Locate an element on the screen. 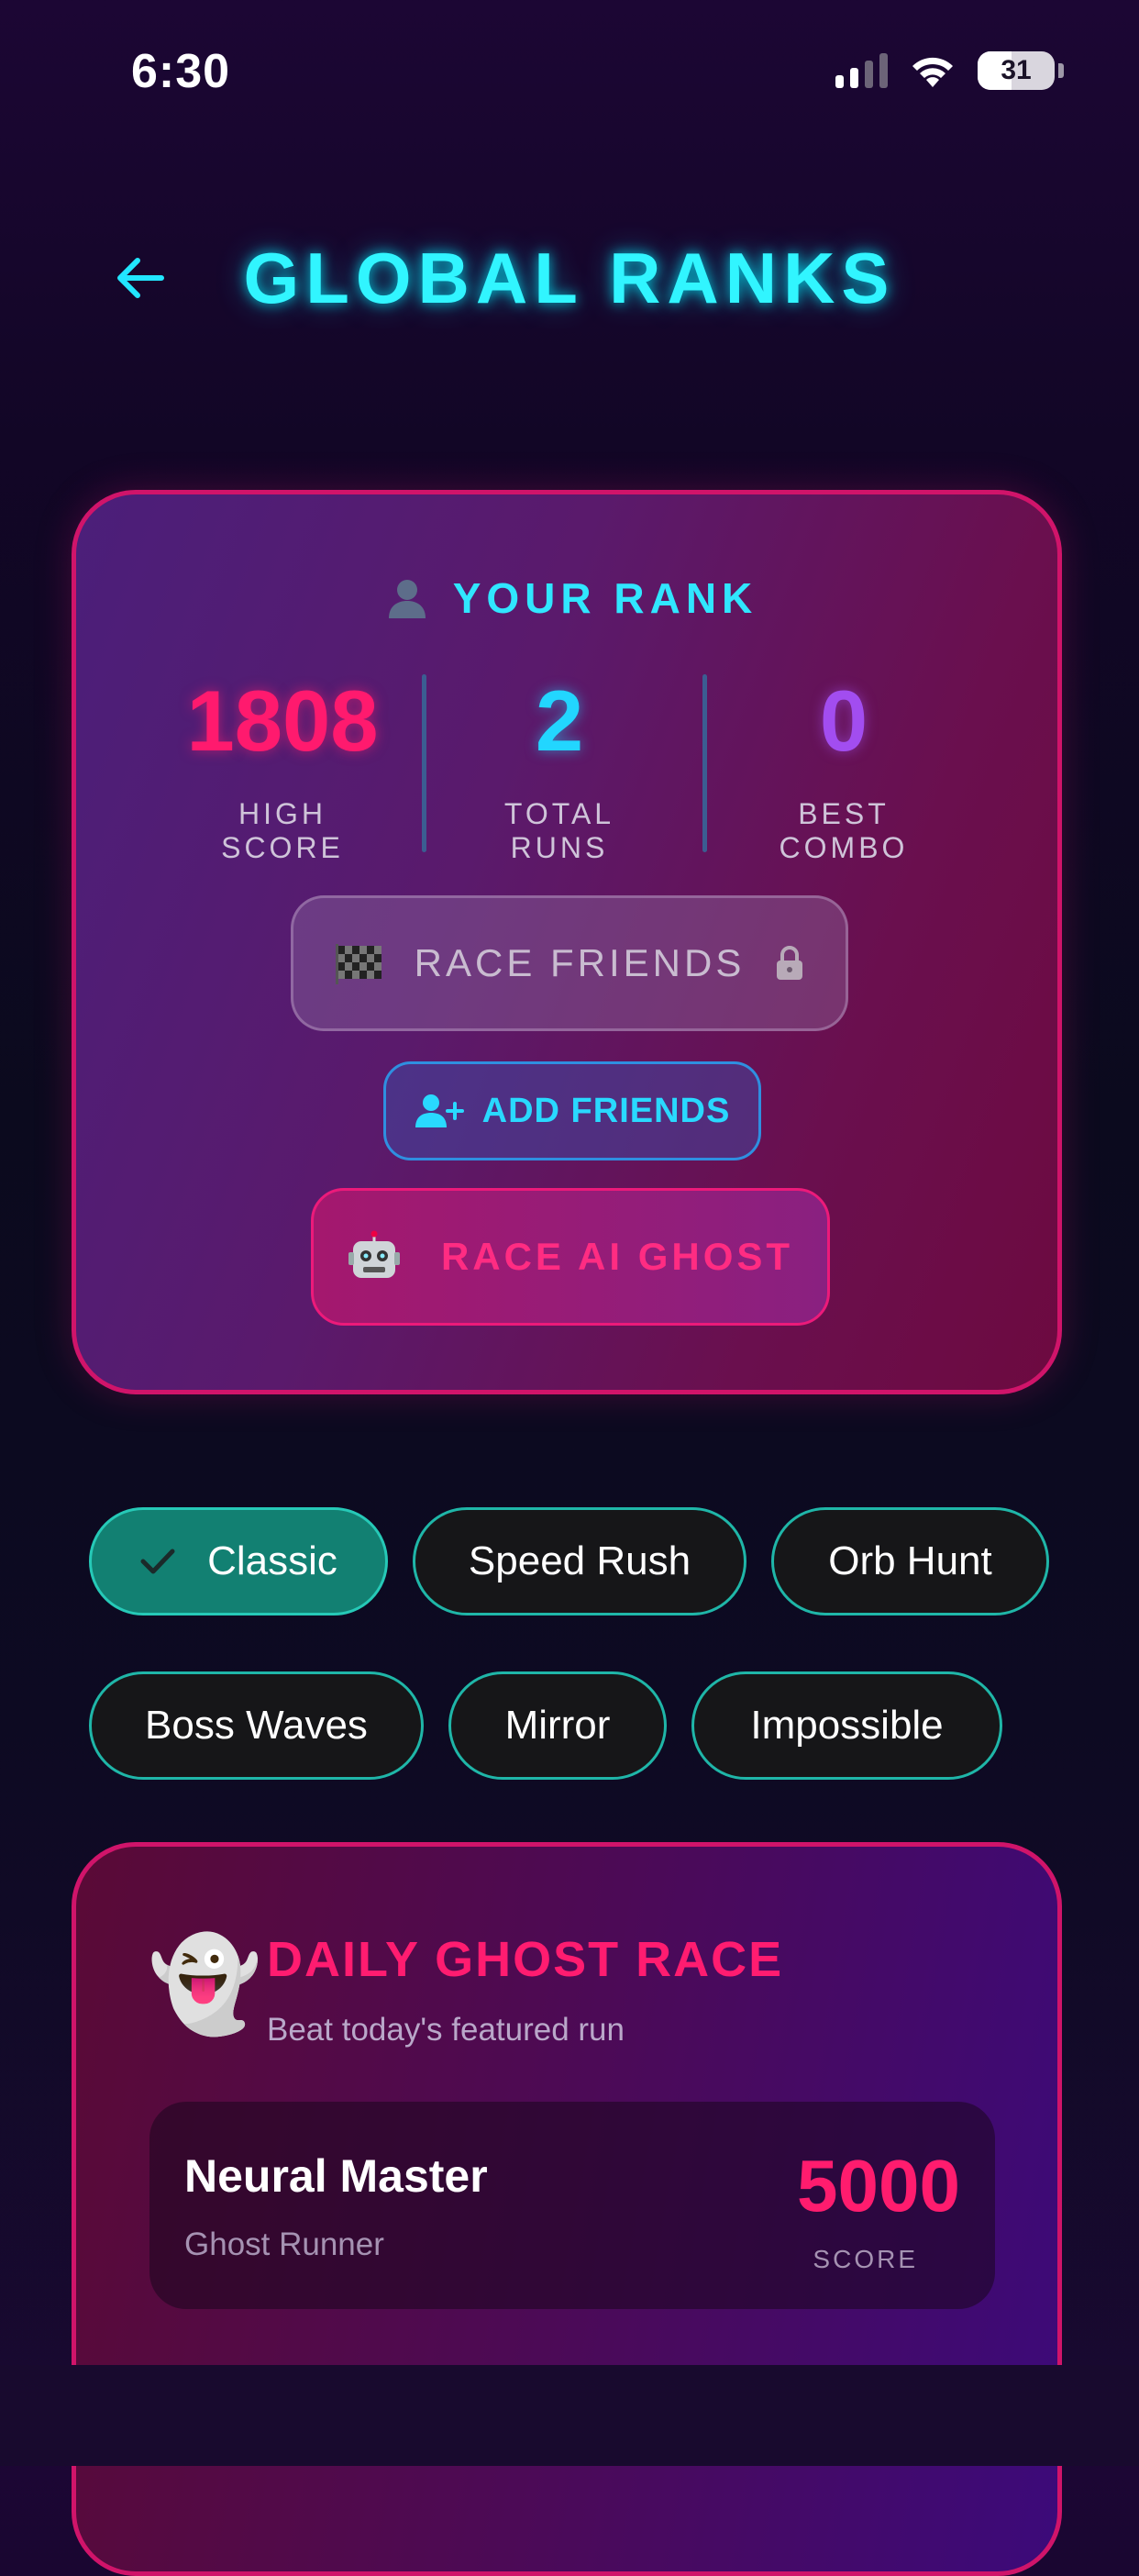  status-time: 6:30 is located at coordinates (181, 71).